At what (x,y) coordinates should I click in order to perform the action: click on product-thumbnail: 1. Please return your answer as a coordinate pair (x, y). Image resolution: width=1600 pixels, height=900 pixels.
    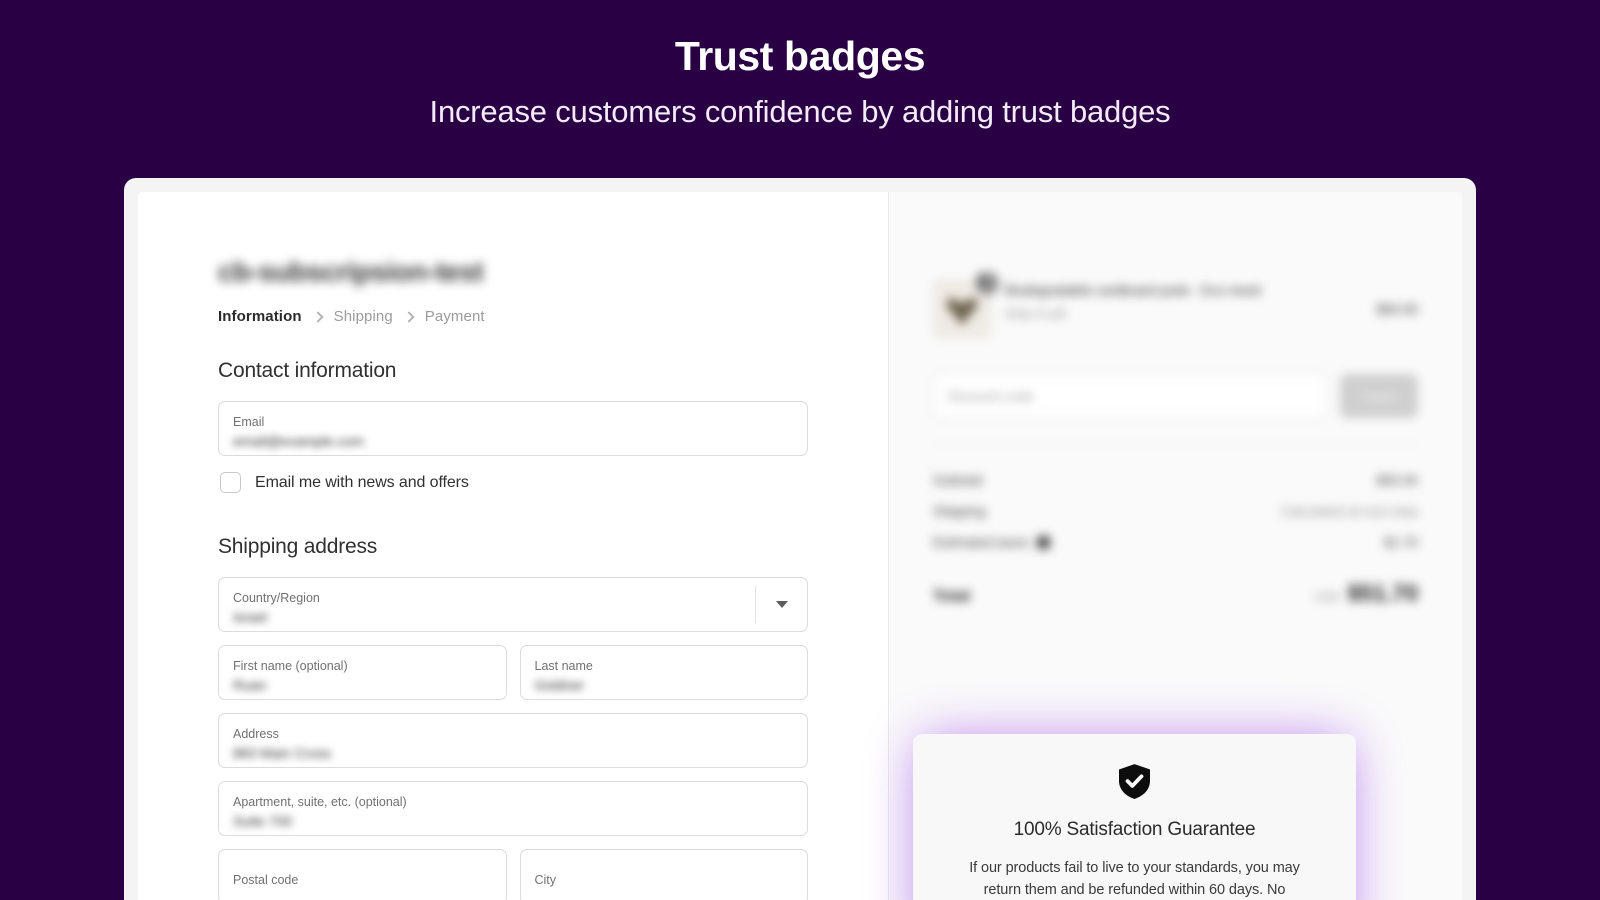
    Looking at the image, I should click on (966, 305).